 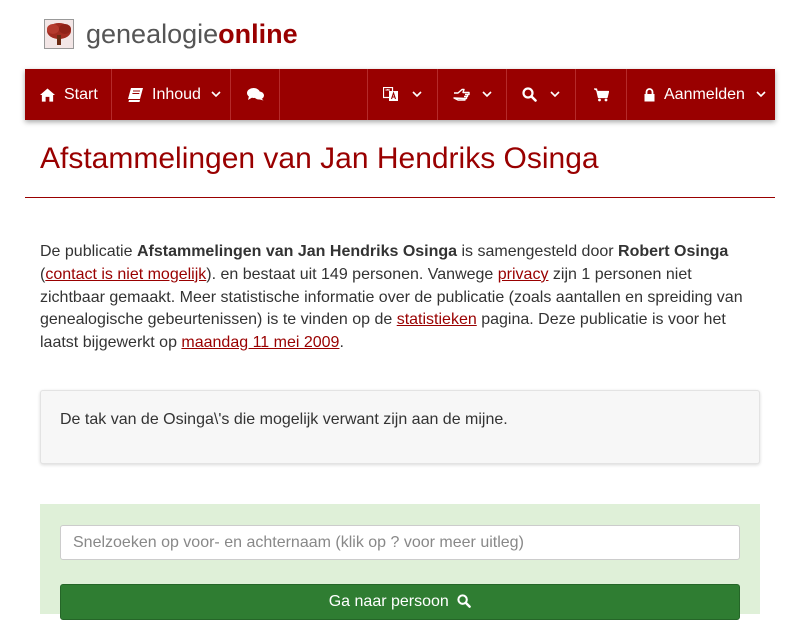 I want to click on nav-language, so click(x=403, y=94).